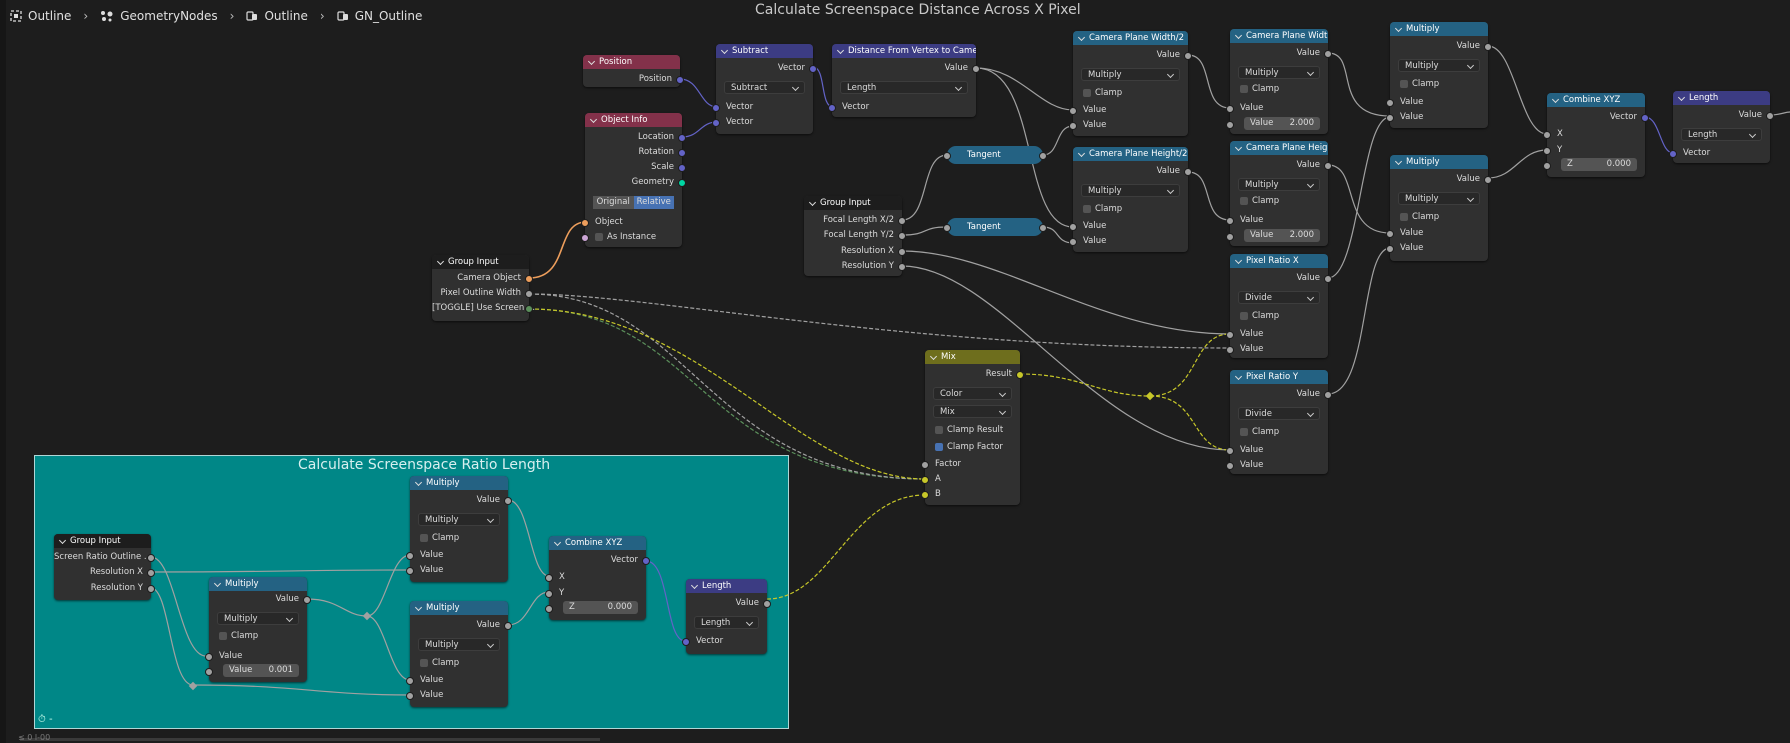  Describe the element at coordinates (1279, 377) in the screenshot. I see `node-header: Pixel Ratio Y` at that location.